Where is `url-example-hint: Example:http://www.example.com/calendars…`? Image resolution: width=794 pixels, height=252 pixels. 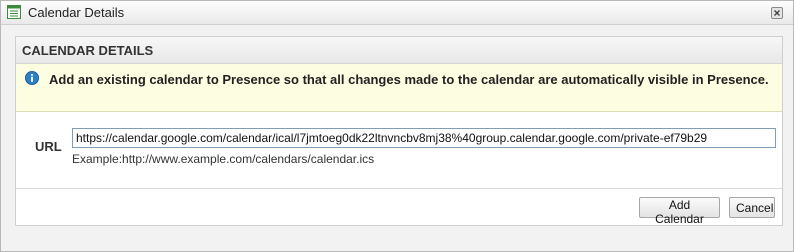
url-example-hint: Example:http://www.example.com/calendars… is located at coordinates (223, 159).